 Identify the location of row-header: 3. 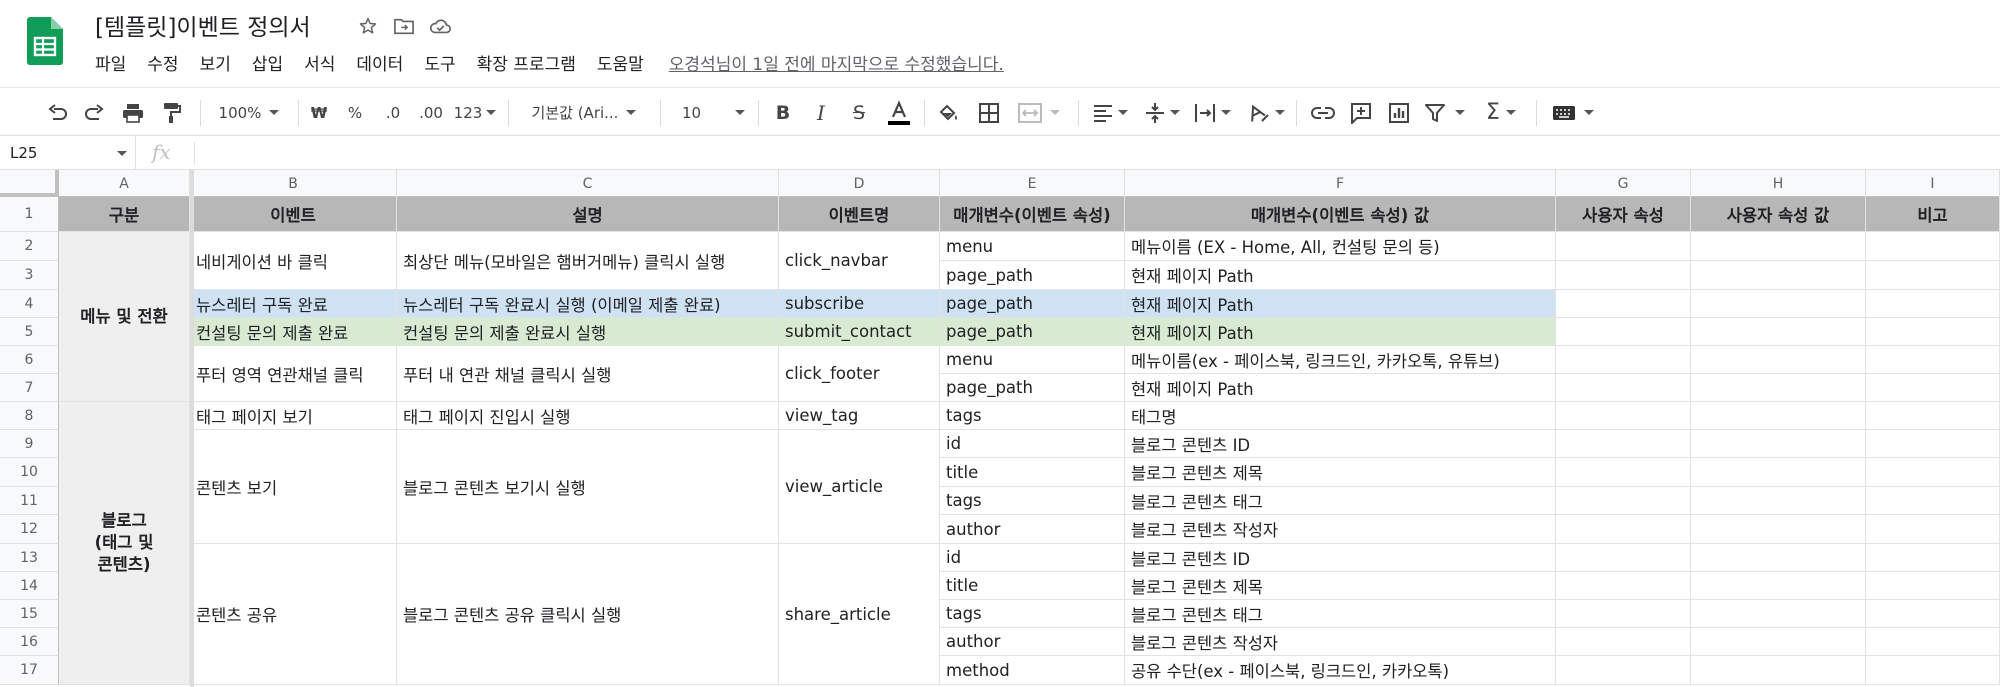
(29, 275).